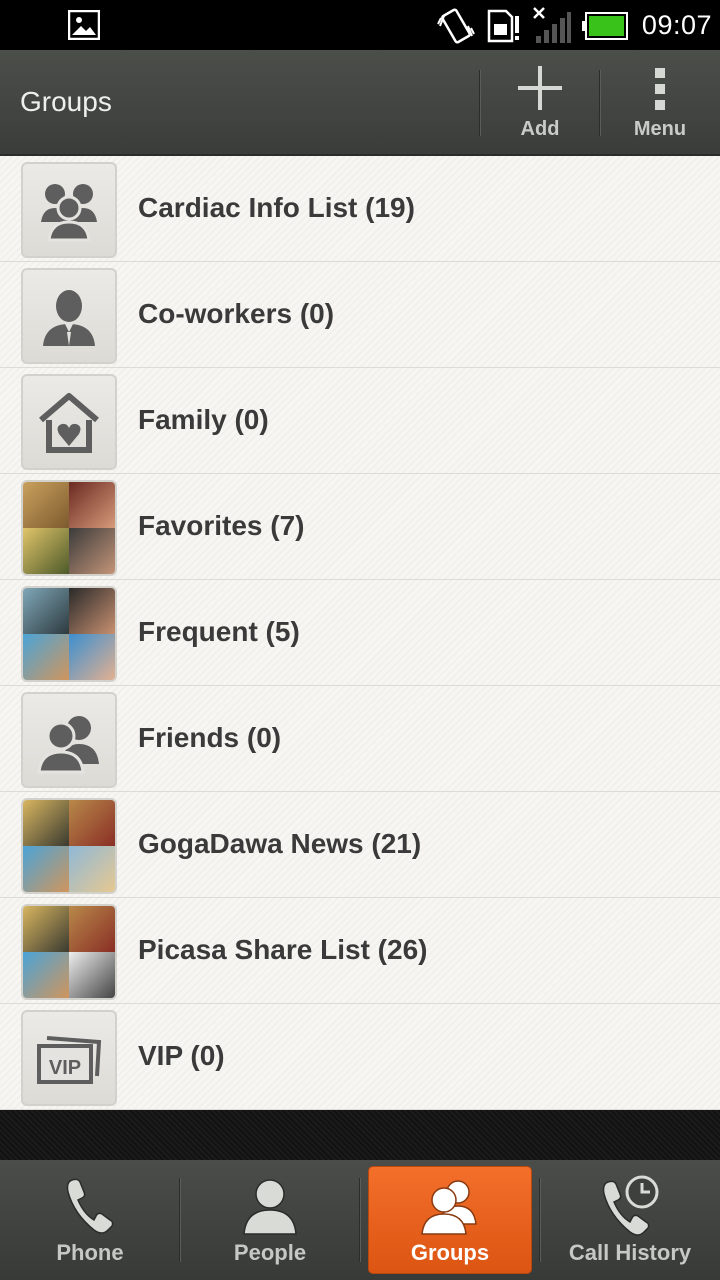  Describe the element at coordinates (449, 1207) in the screenshot. I see `groups-icon` at that location.